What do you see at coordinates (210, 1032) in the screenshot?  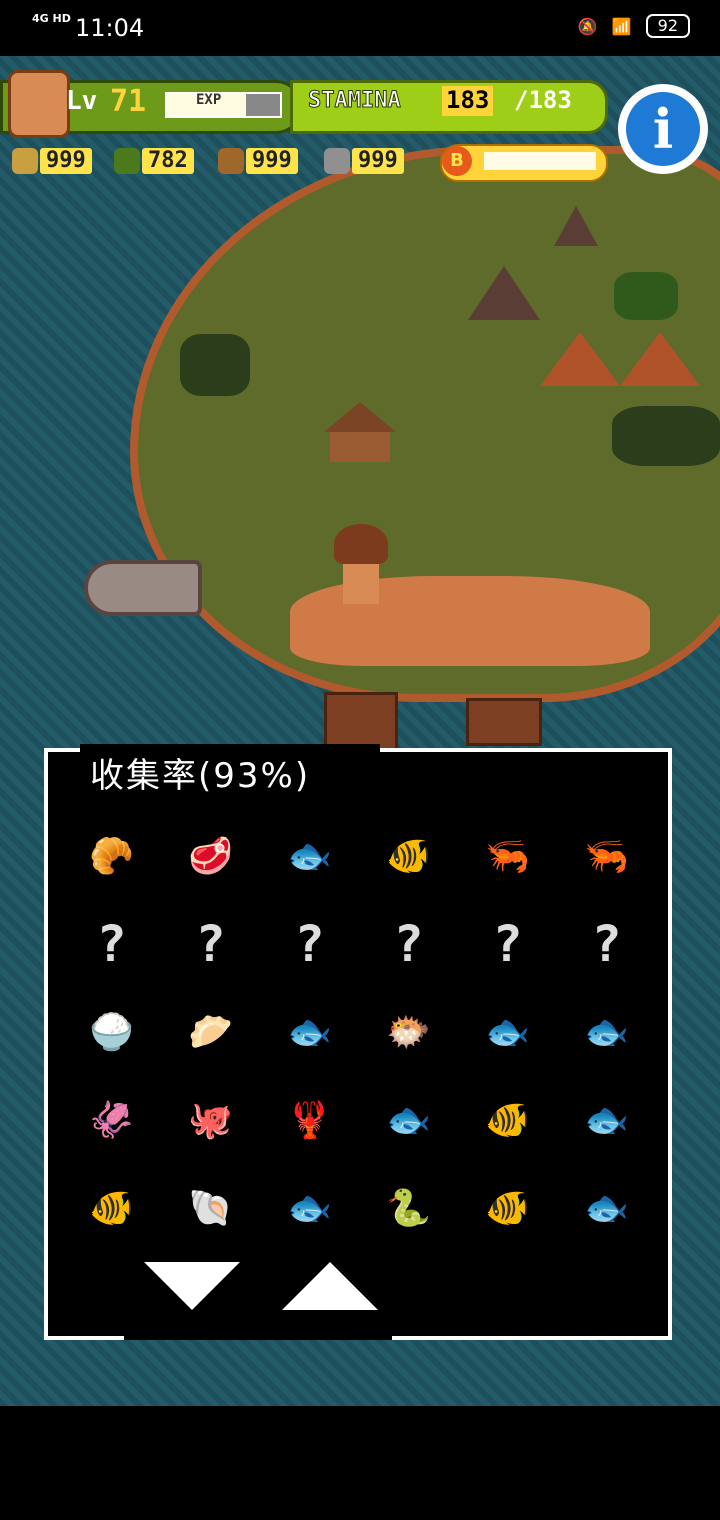 I see `collection-item: 🥟` at bounding box center [210, 1032].